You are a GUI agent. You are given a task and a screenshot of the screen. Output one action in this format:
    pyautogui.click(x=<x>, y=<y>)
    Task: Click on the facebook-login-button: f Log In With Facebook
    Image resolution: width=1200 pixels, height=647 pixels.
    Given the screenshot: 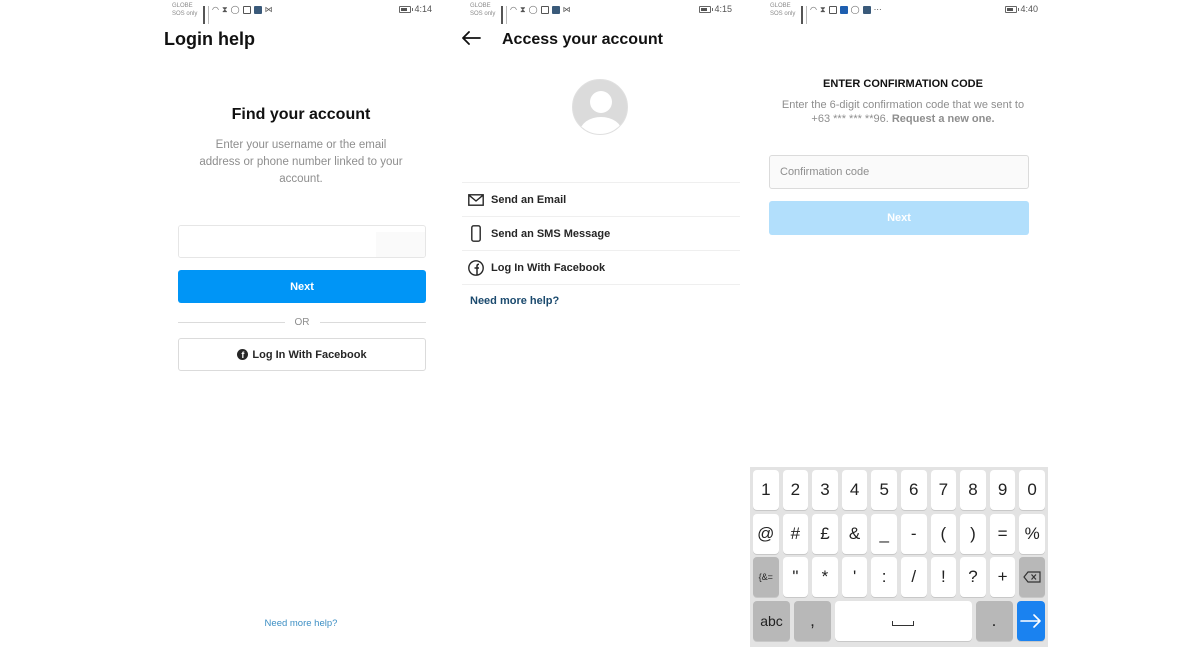 What is the action you would take?
    pyautogui.click(x=302, y=354)
    